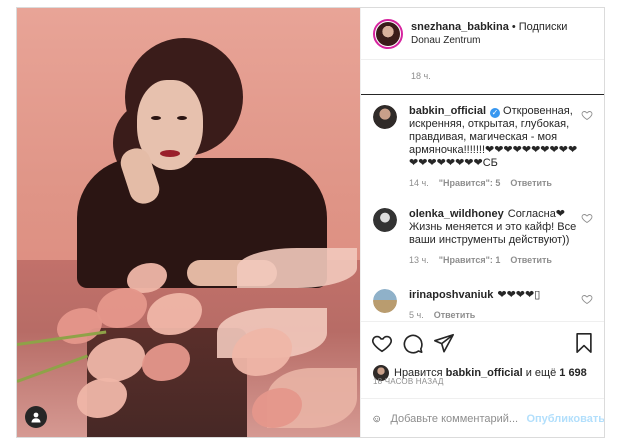  What do you see at coordinates (460, 27) in the screenshot?
I see `author-username: snezhana_babkina` at bounding box center [460, 27].